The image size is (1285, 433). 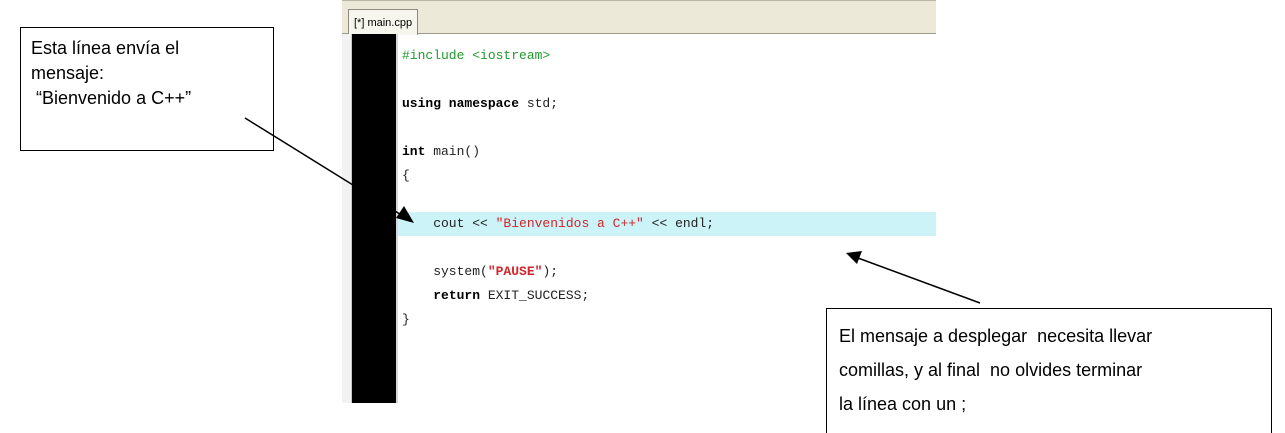 What do you see at coordinates (639, 17) in the screenshot?
I see `tab-bar: [*] main.cpp` at bounding box center [639, 17].